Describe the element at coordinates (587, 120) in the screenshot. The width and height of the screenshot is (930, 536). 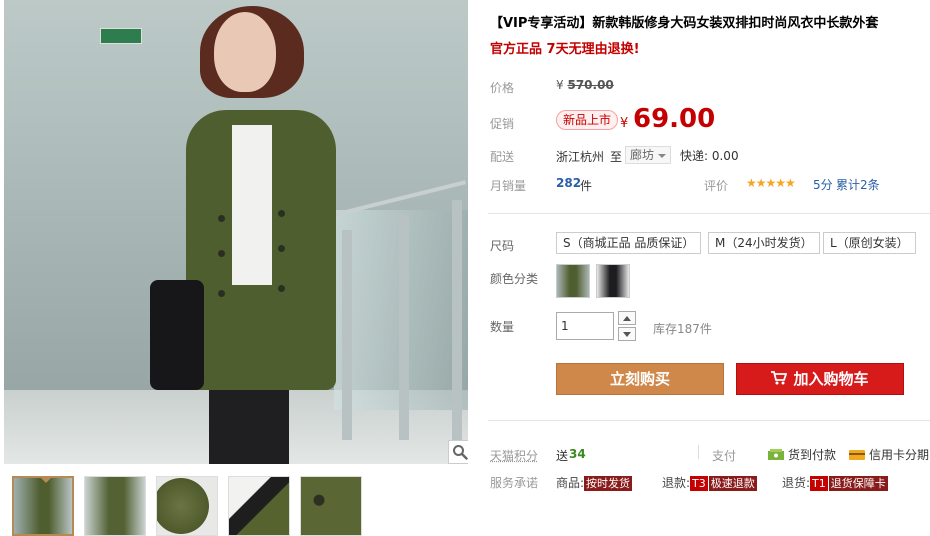
I see `promo-badge: 新品上市` at that location.